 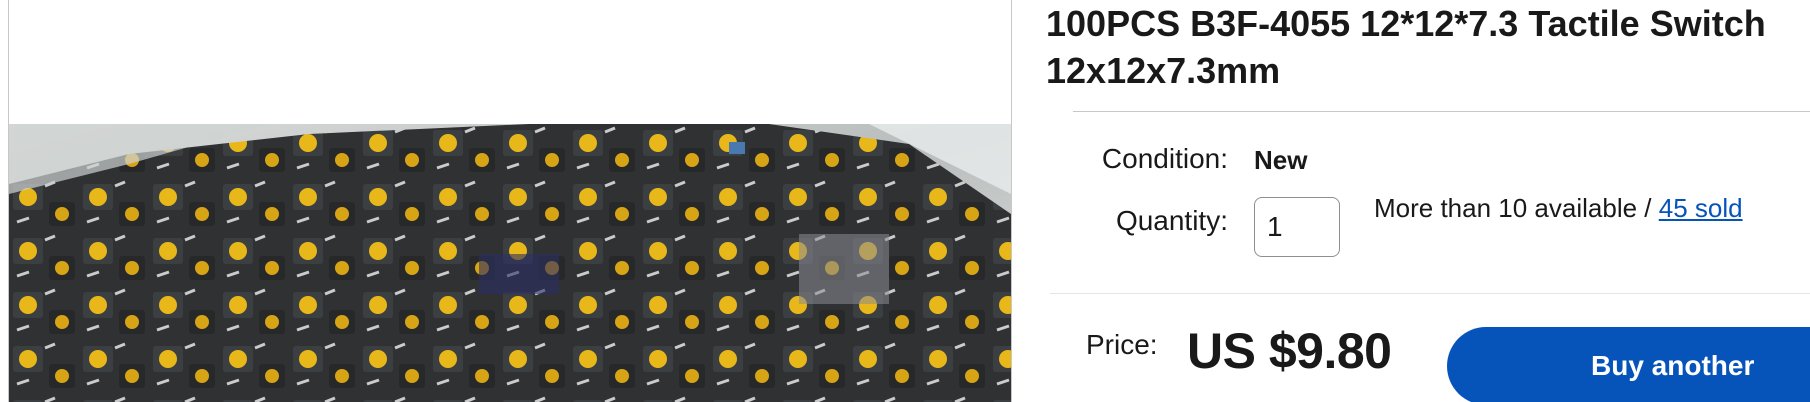 I want to click on availability-text: More than 10 available / 45 sold, so click(x=1558, y=208).